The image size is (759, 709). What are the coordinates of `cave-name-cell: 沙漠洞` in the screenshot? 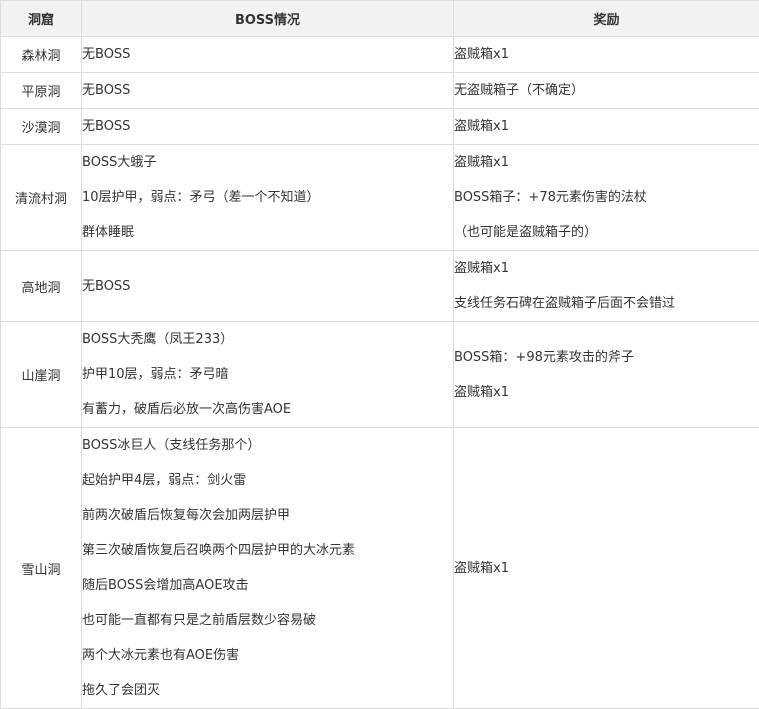 It's located at (41, 126).